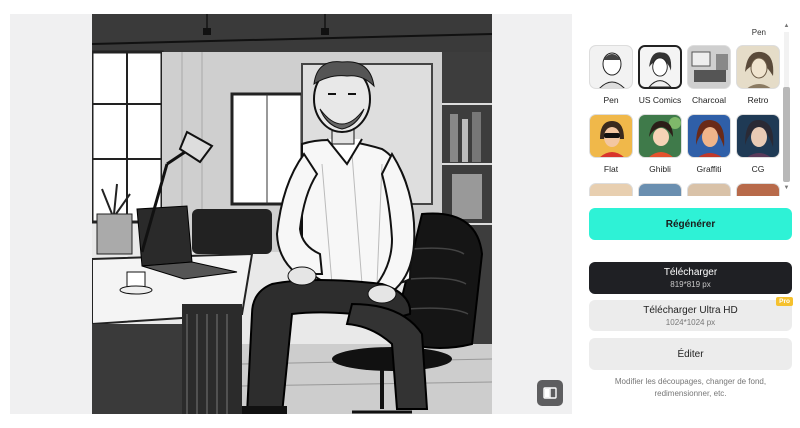 Image resolution: width=800 pixels, height=428 pixels. Describe the element at coordinates (660, 100) in the screenshot. I see `style-label: US Comics` at that location.